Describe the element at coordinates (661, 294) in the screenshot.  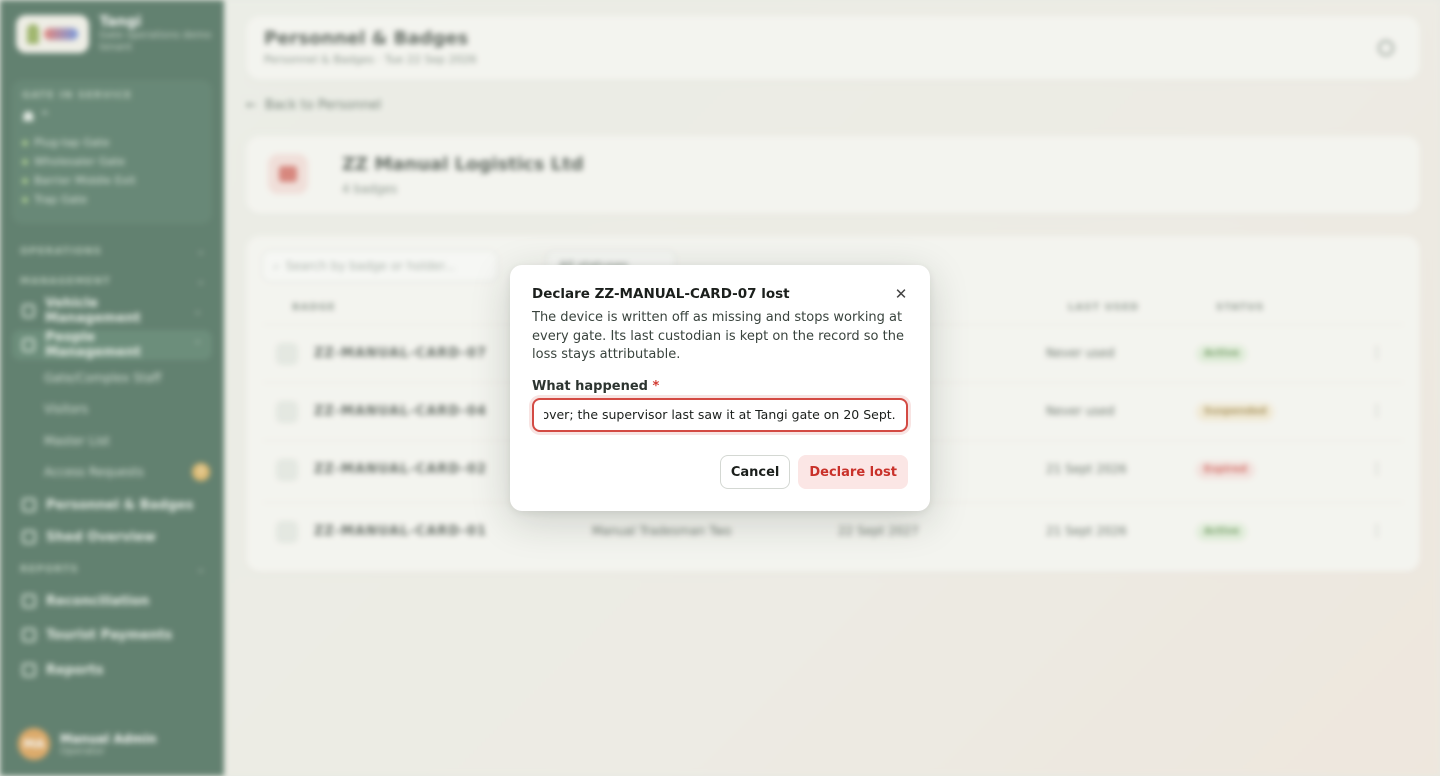
I see `dialog-title: Declare ZZ-MANUAL-CARD-07 lost` at that location.